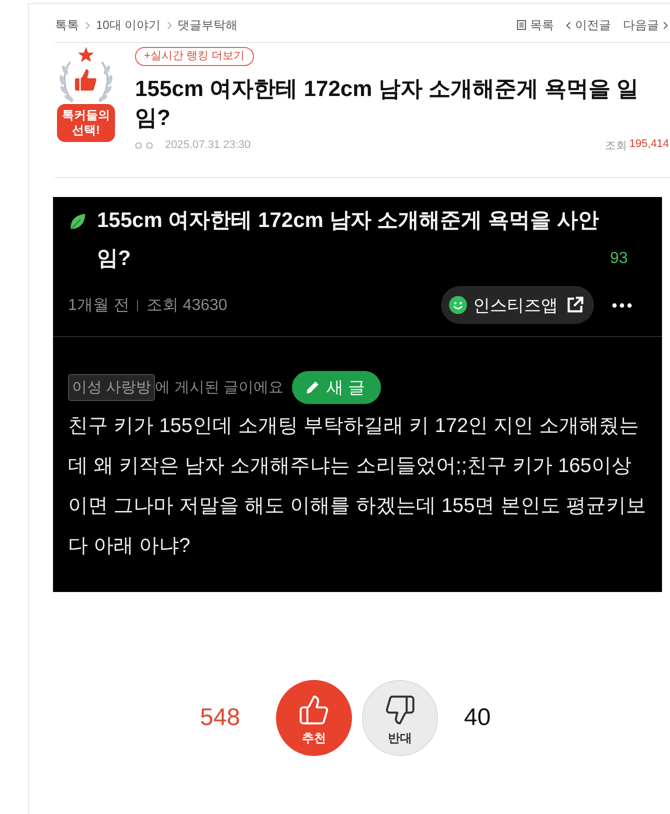 The image size is (670, 814). Describe the element at coordinates (458, 305) in the screenshot. I see `smiley-icon` at that location.